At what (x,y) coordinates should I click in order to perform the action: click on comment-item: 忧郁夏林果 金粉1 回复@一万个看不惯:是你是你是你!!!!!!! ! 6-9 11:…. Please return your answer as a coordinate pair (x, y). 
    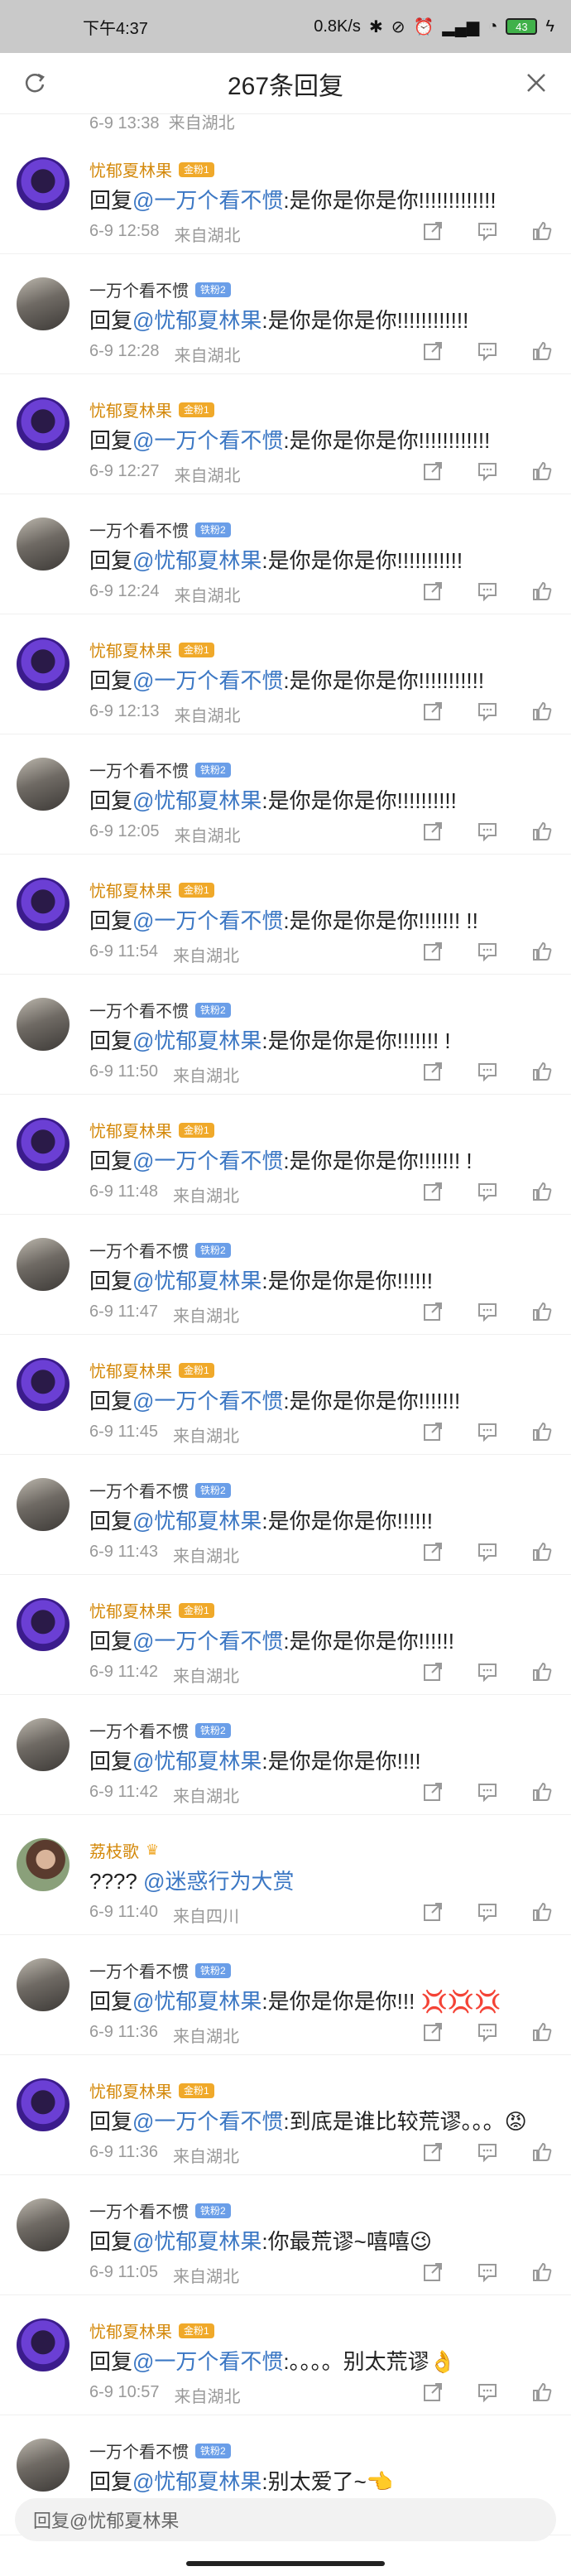
    Looking at the image, I should click on (285, 1155).